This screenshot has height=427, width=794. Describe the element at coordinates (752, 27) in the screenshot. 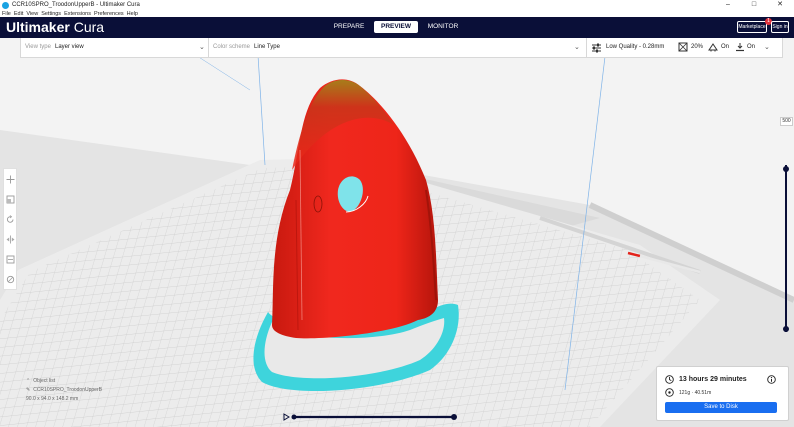

I see `marketplace-button: Marketplace` at that location.